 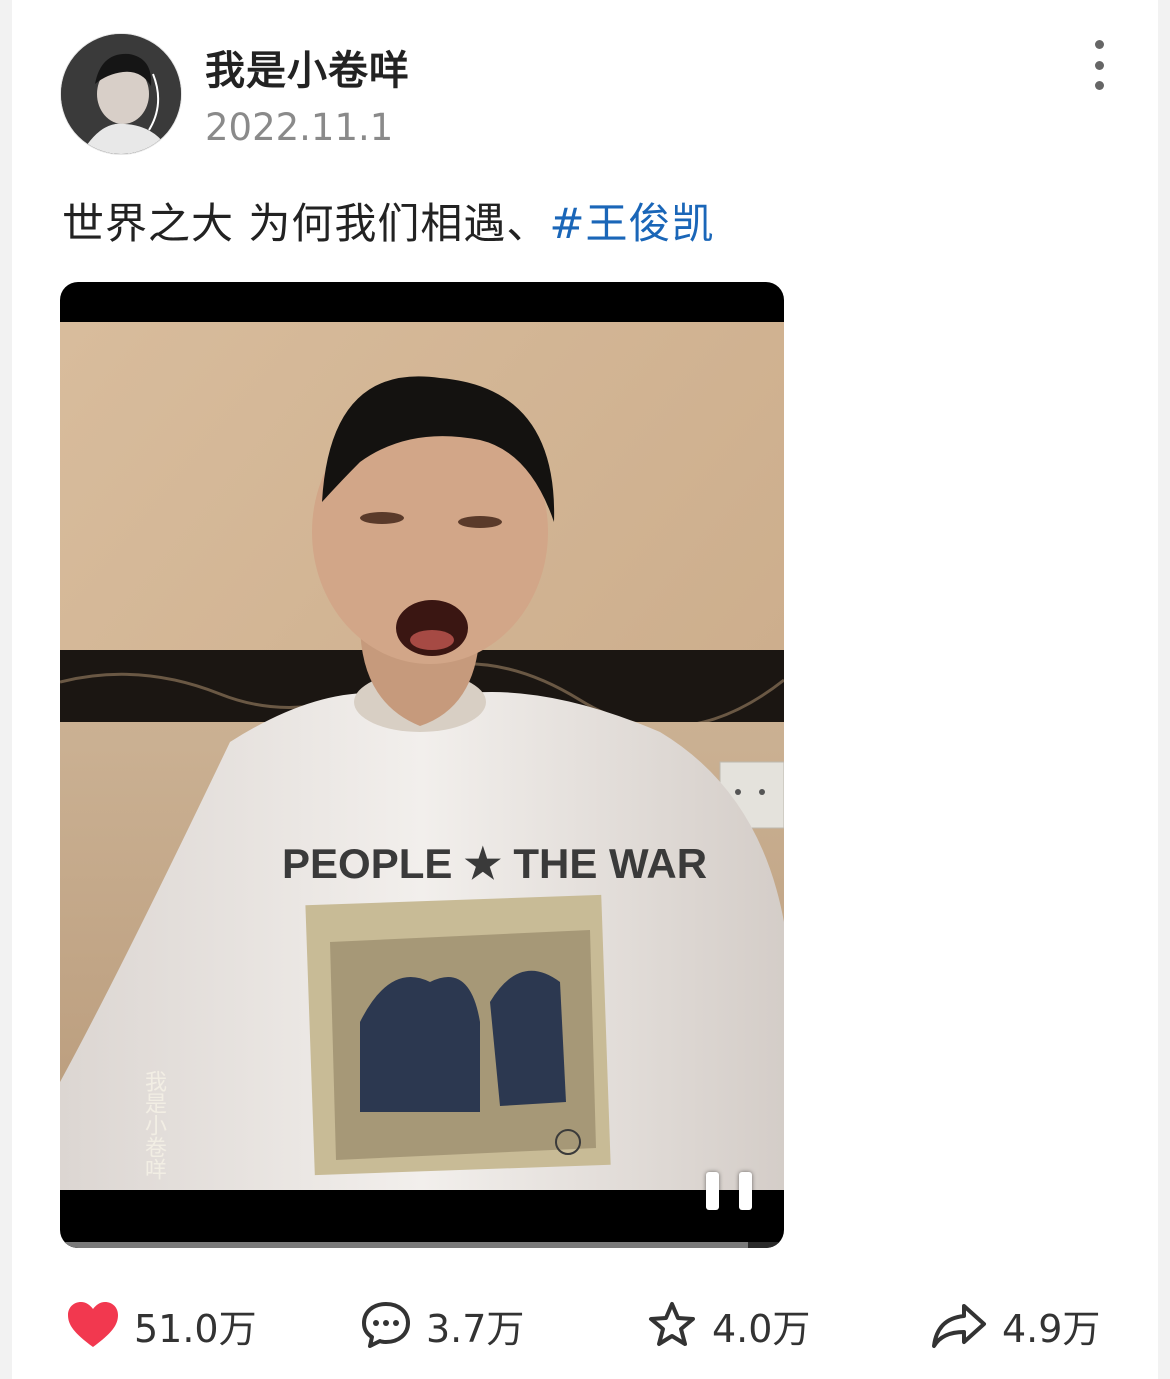 I want to click on video-progress-fill, so click(x=404, y=1245).